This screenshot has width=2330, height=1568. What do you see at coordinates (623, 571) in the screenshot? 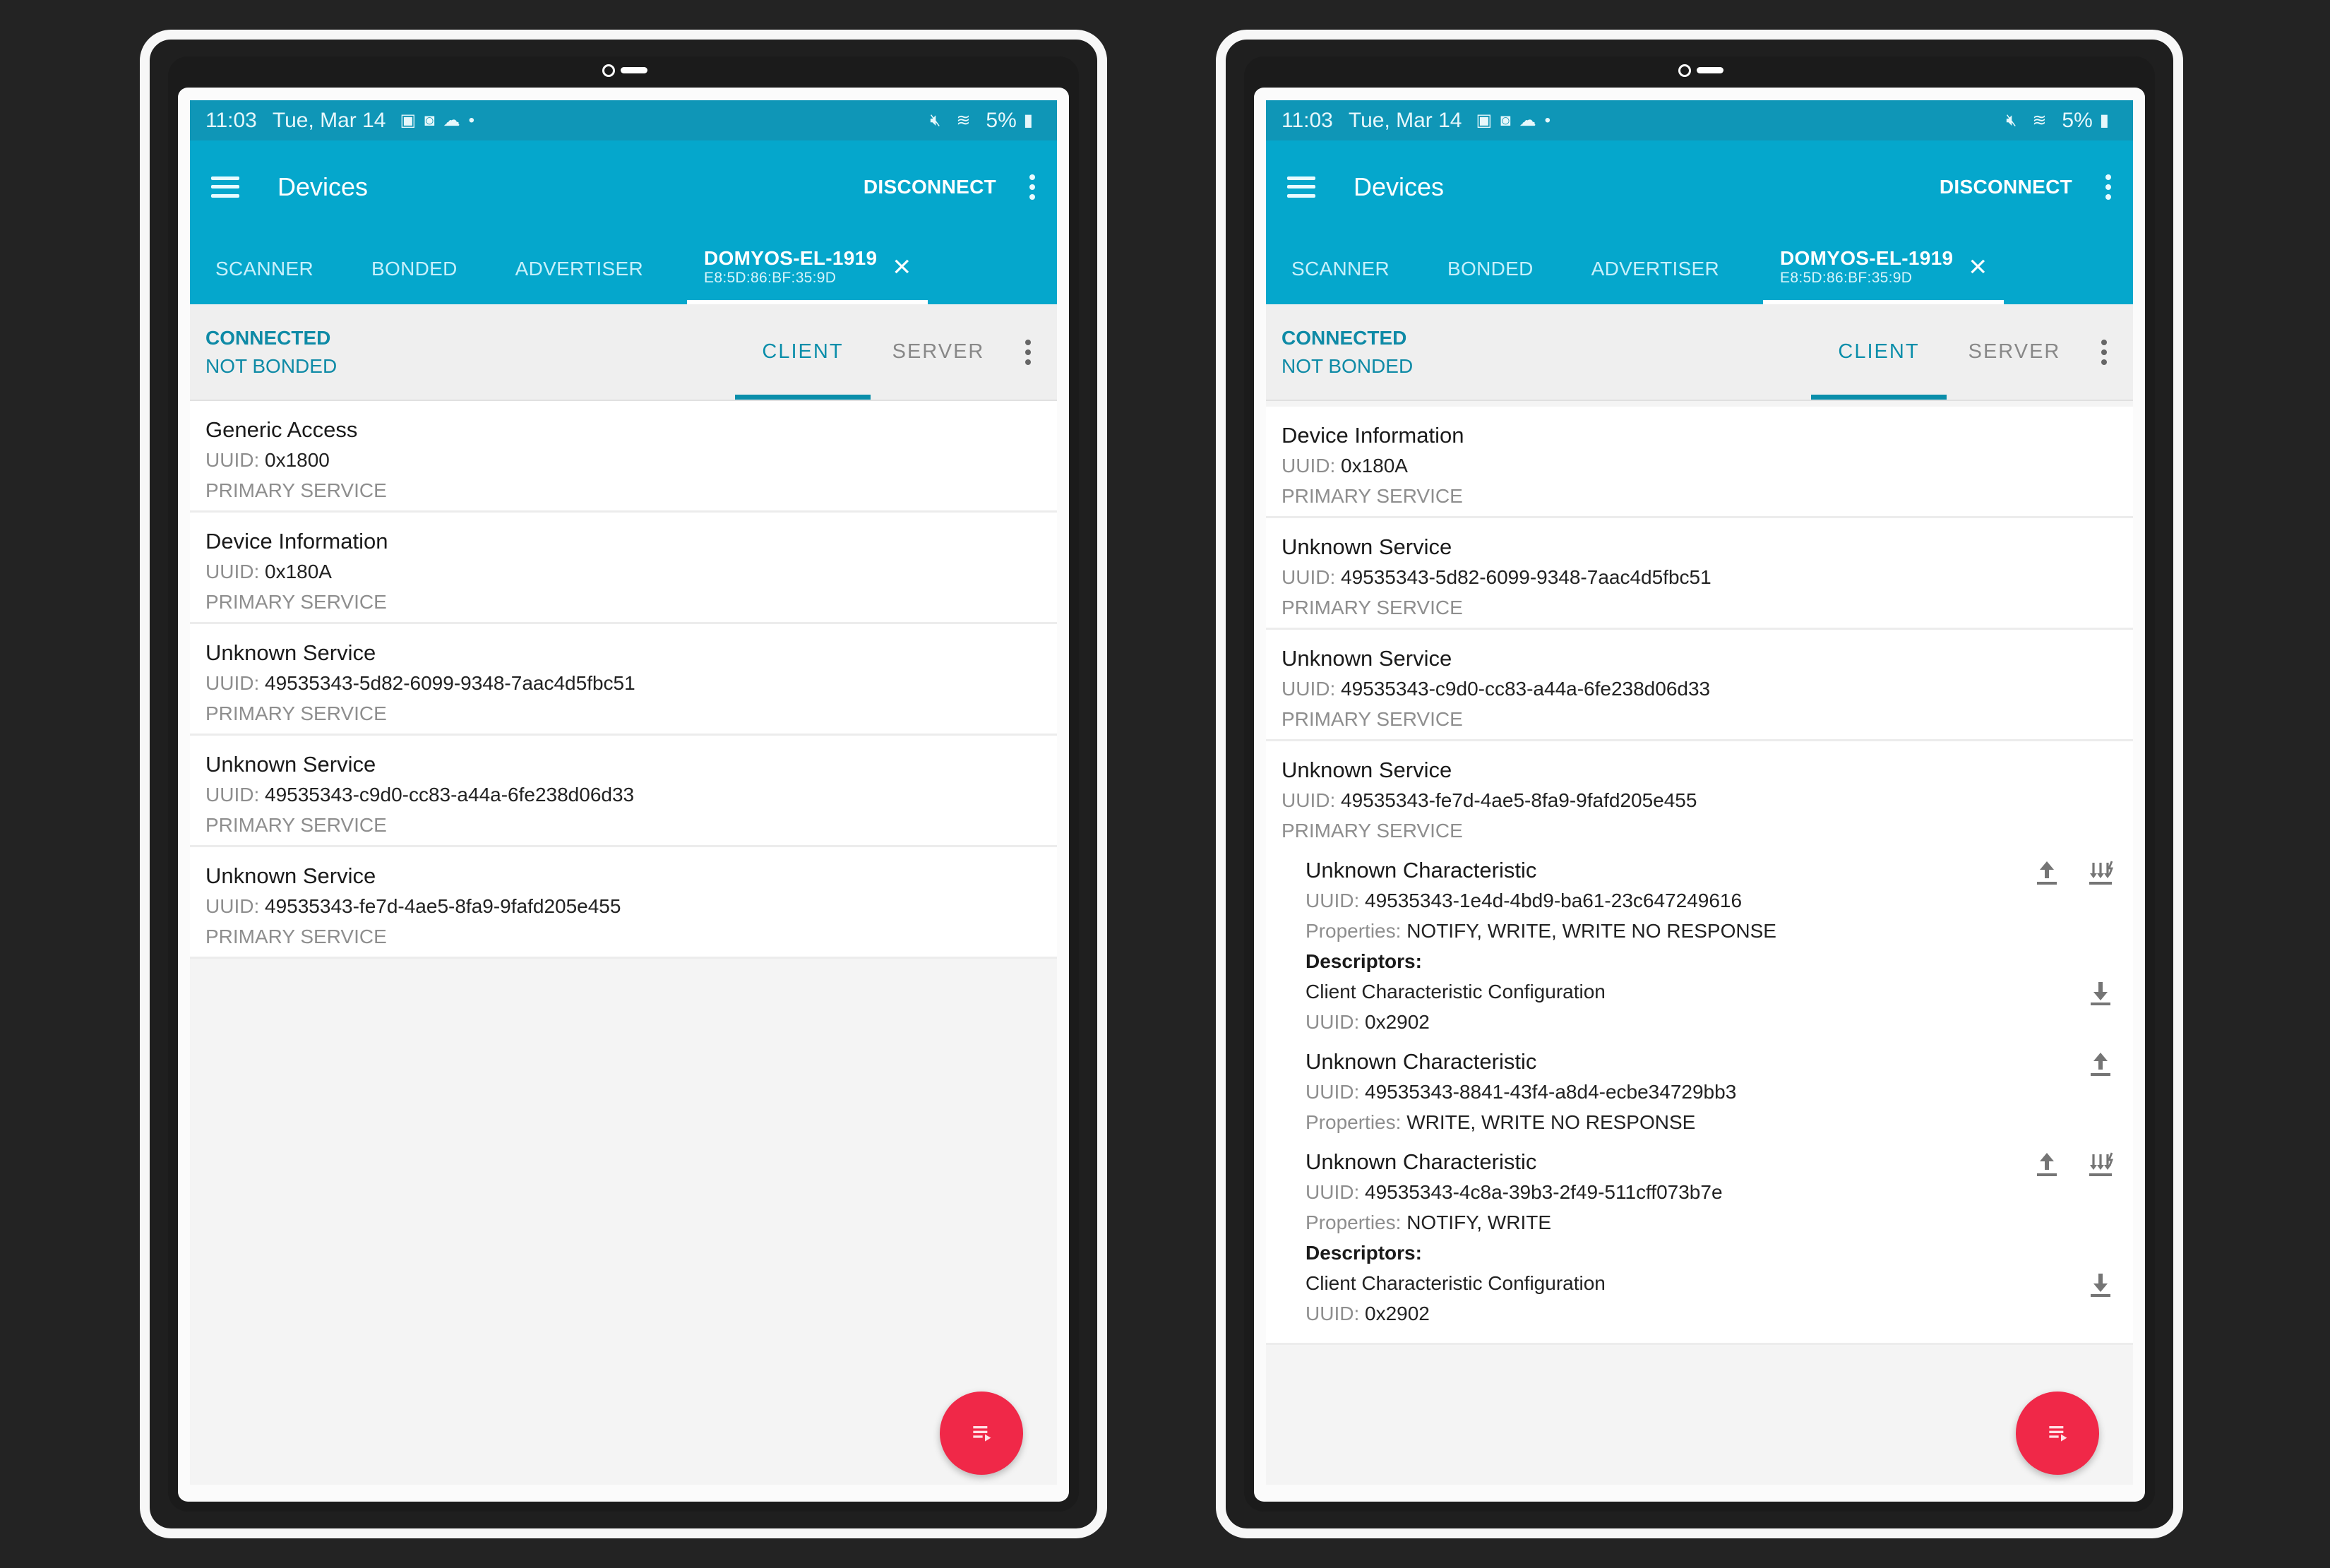
I see `service-uuid: UUID: 0x180A` at bounding box center [623, 571].